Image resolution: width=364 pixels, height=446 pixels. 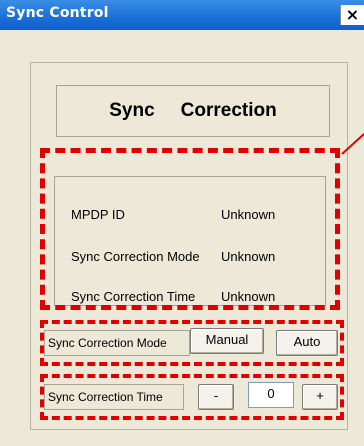 What do you see at coordinates (114, 397) in the screenshot?
I see `time-label: Sync Correction Time` at bounding box center [114, 397].